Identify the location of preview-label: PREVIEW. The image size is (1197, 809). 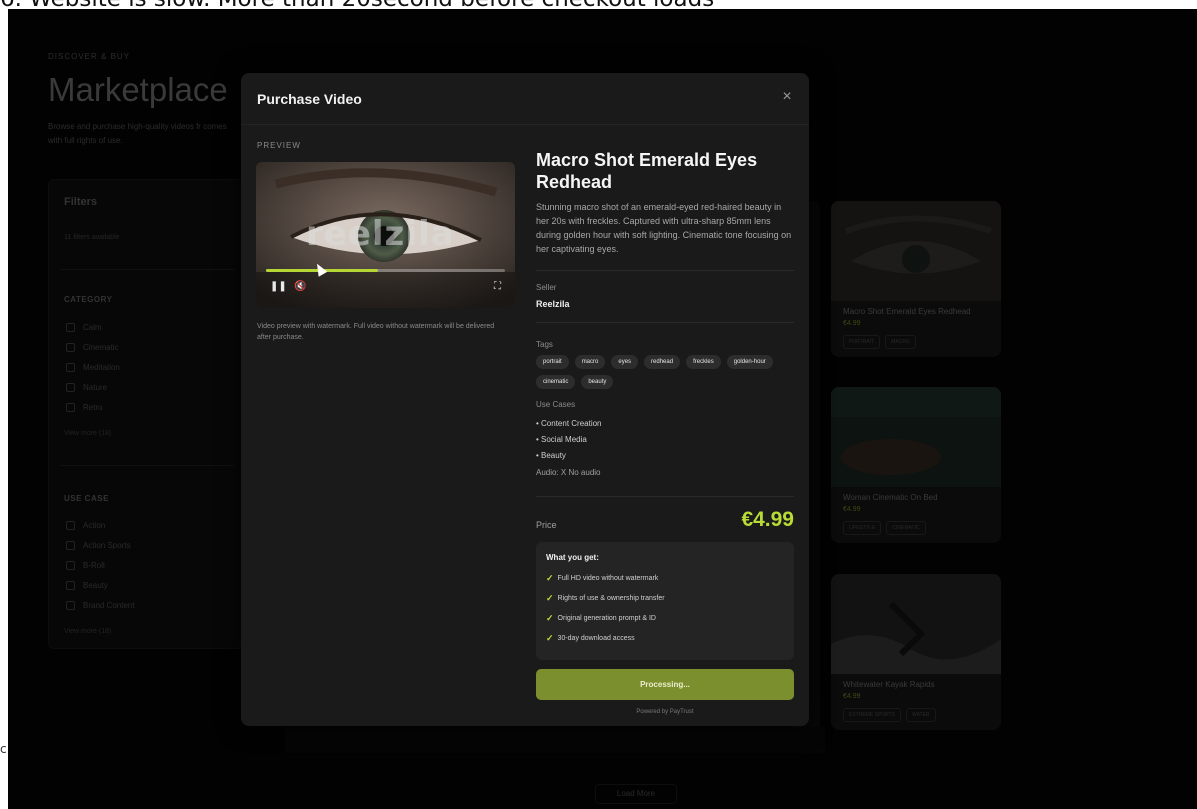
(279, 145).